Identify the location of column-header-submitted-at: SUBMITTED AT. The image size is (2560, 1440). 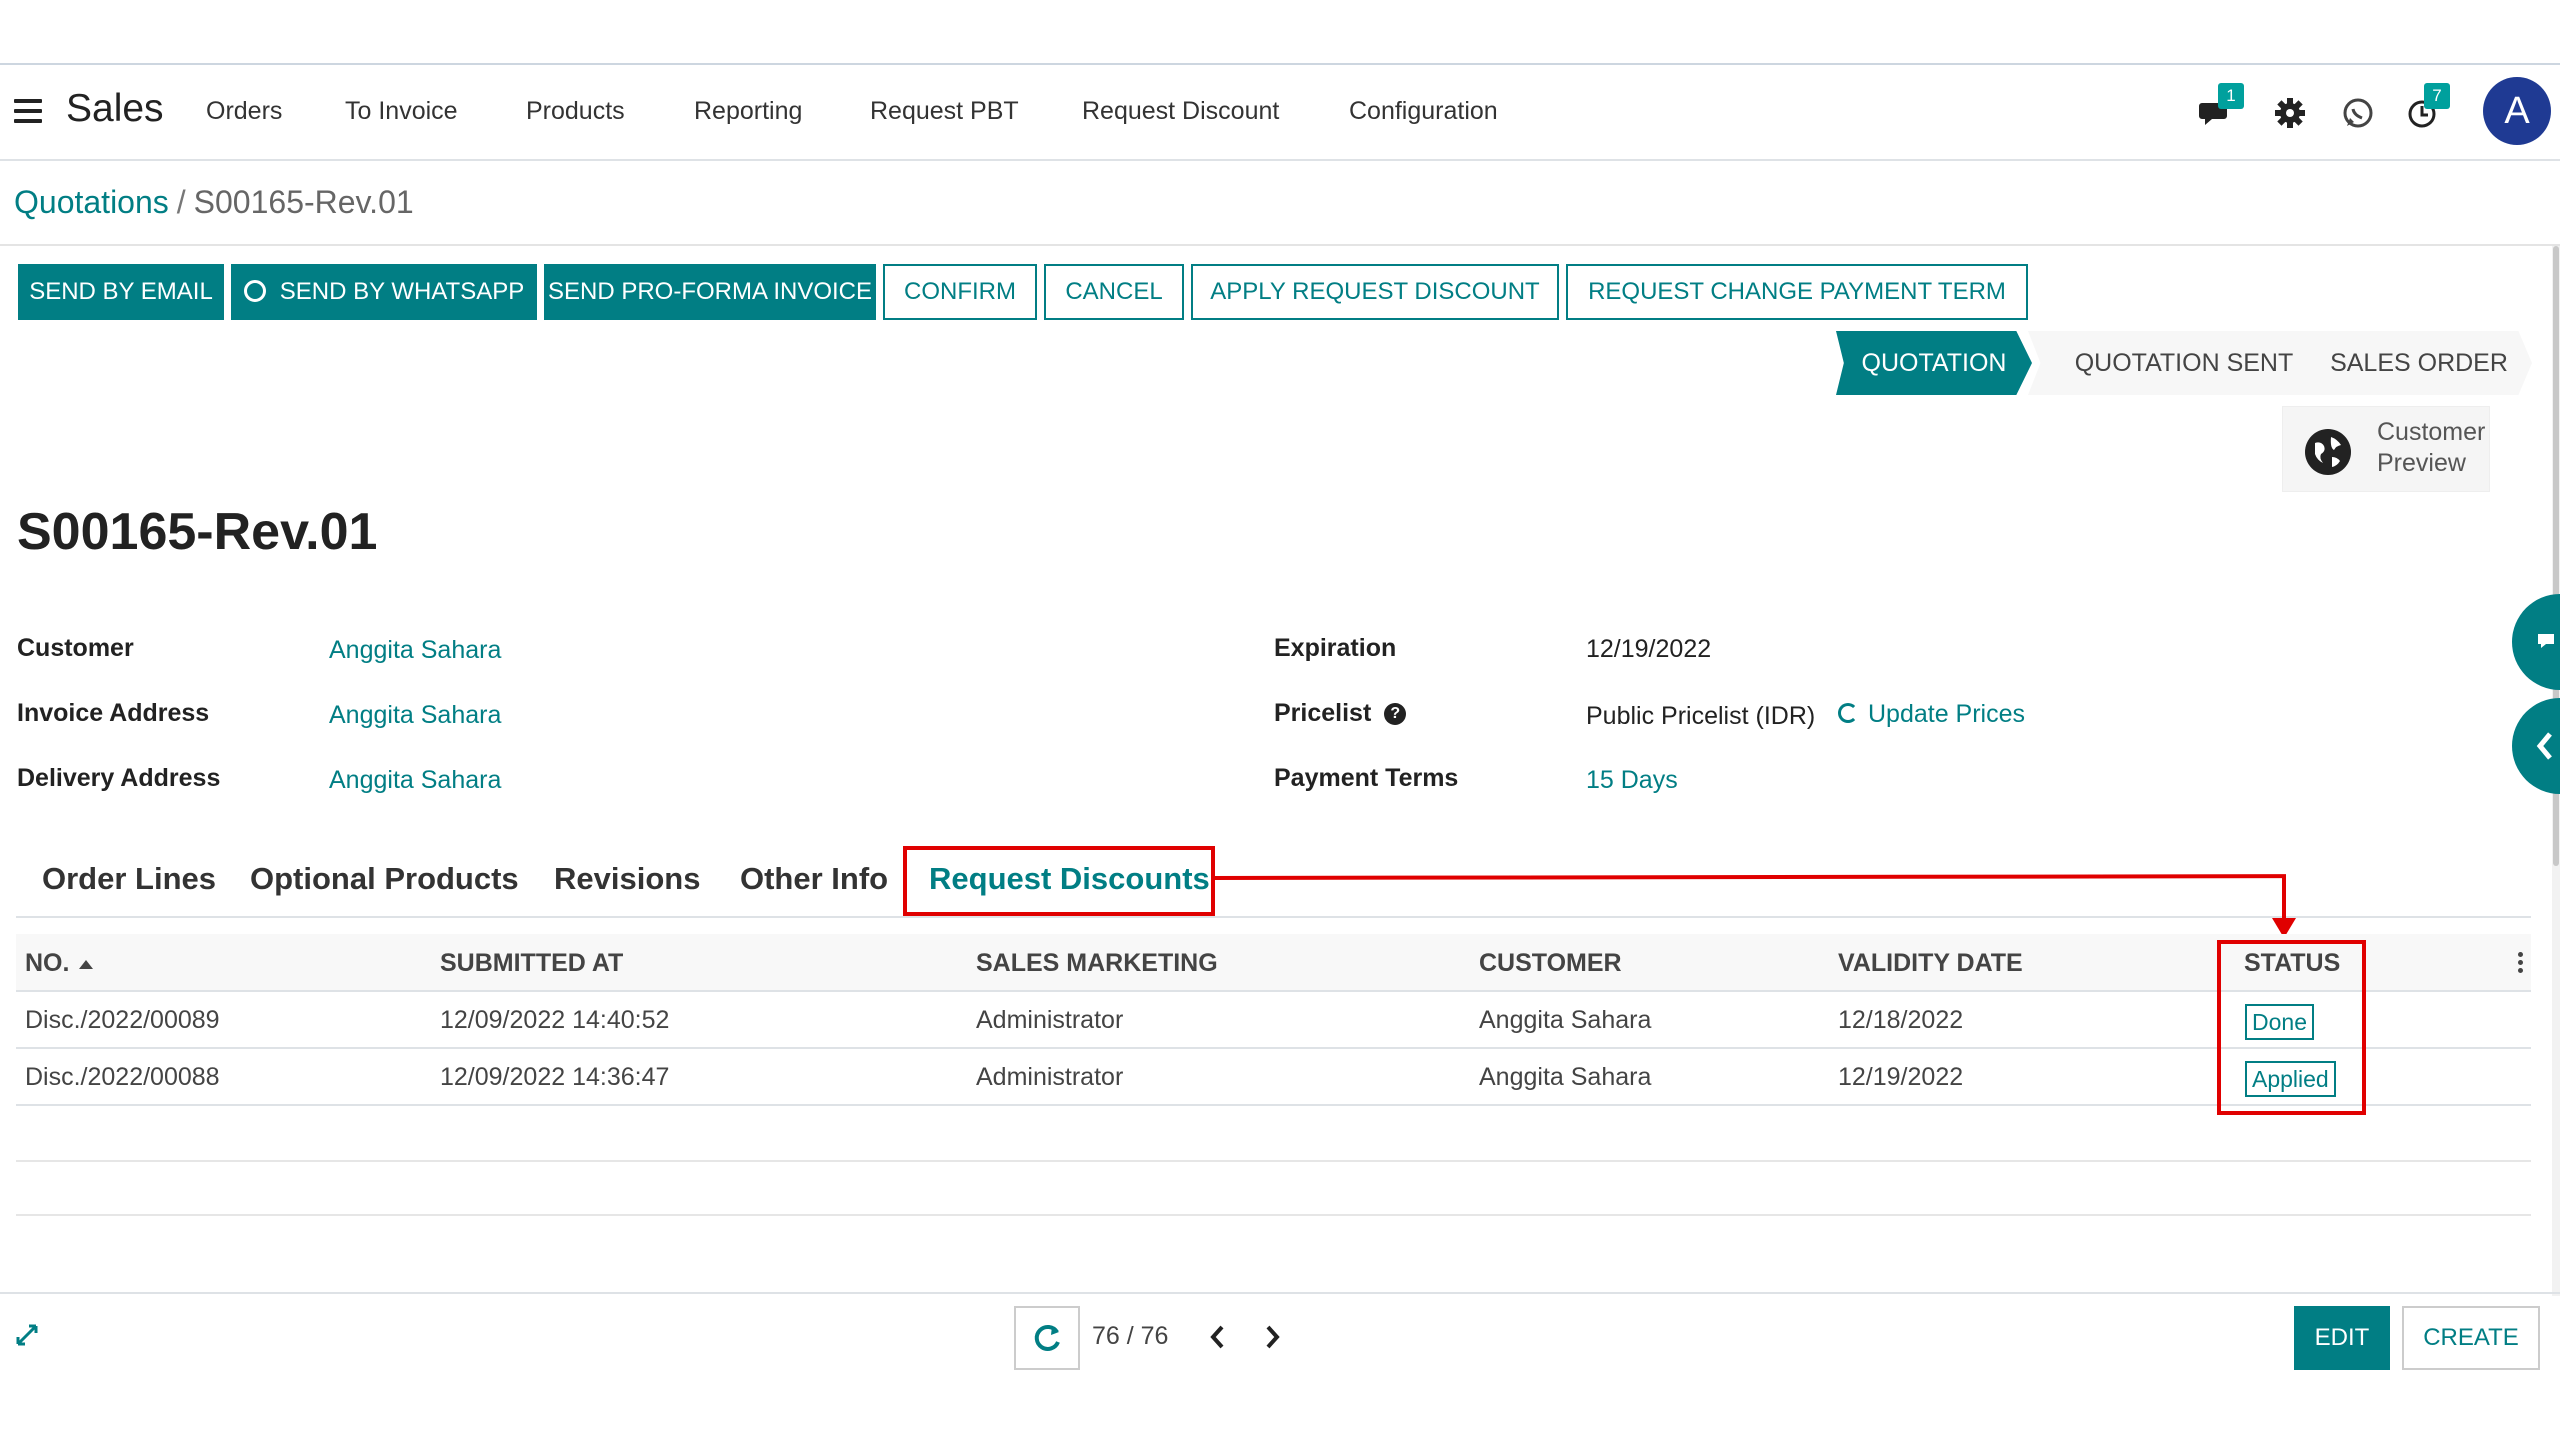
(531, 963).